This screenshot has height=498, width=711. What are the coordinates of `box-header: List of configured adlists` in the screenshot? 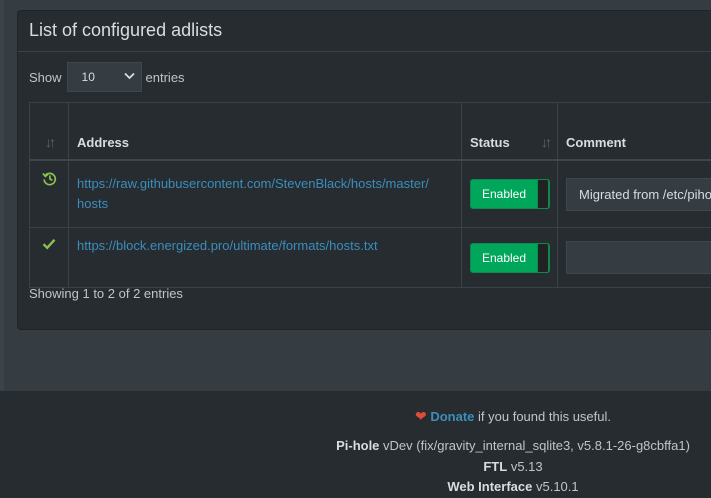 It's located at (364, 31).